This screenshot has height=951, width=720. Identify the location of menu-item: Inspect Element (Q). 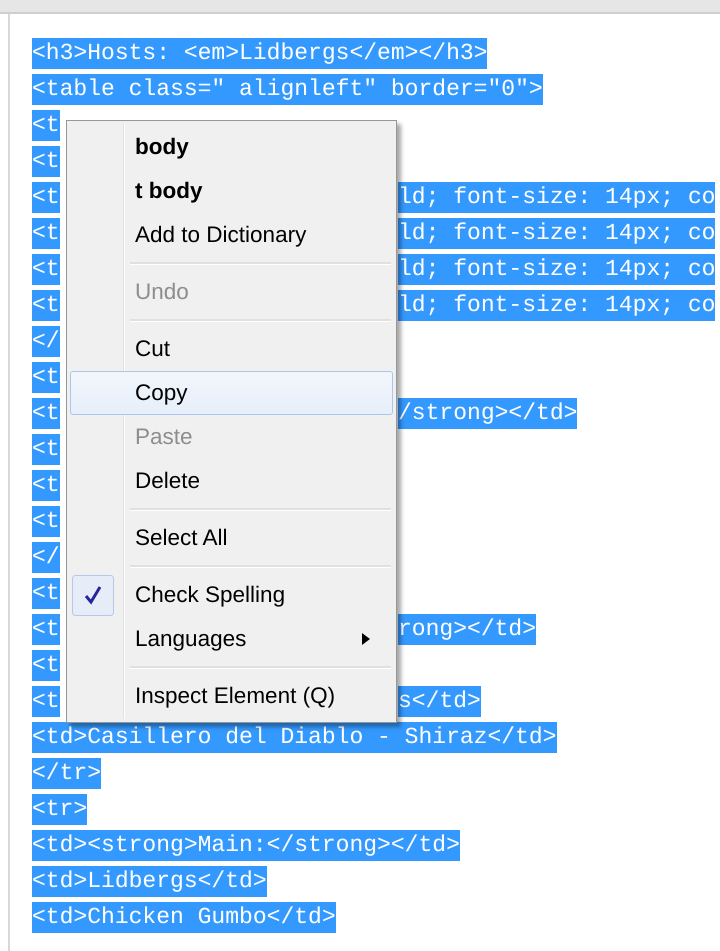
(231, 696).